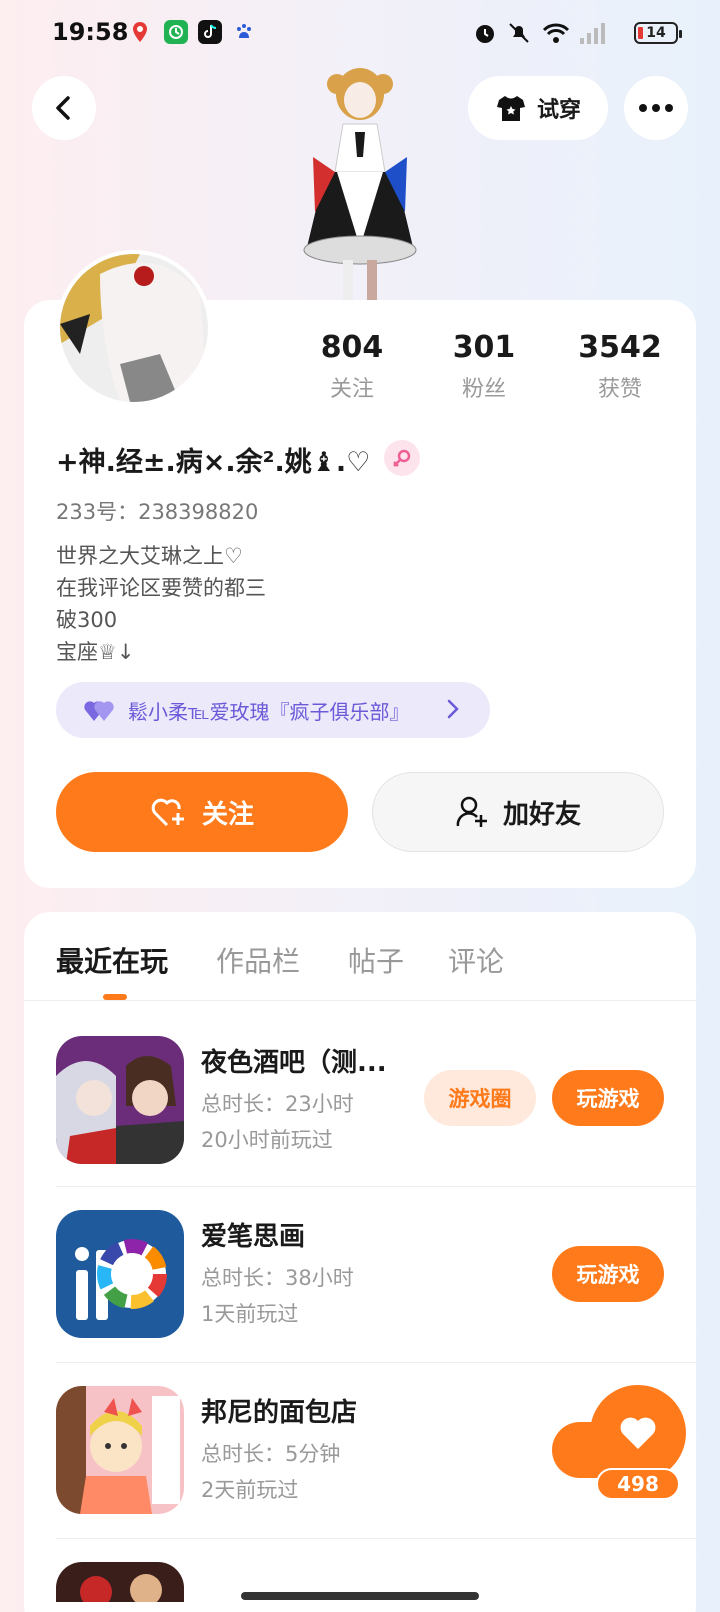  What do you see at coordinates (227, 814) in the screenshot?
I see `follow-label: 关注` at bounding box center [227, 814].